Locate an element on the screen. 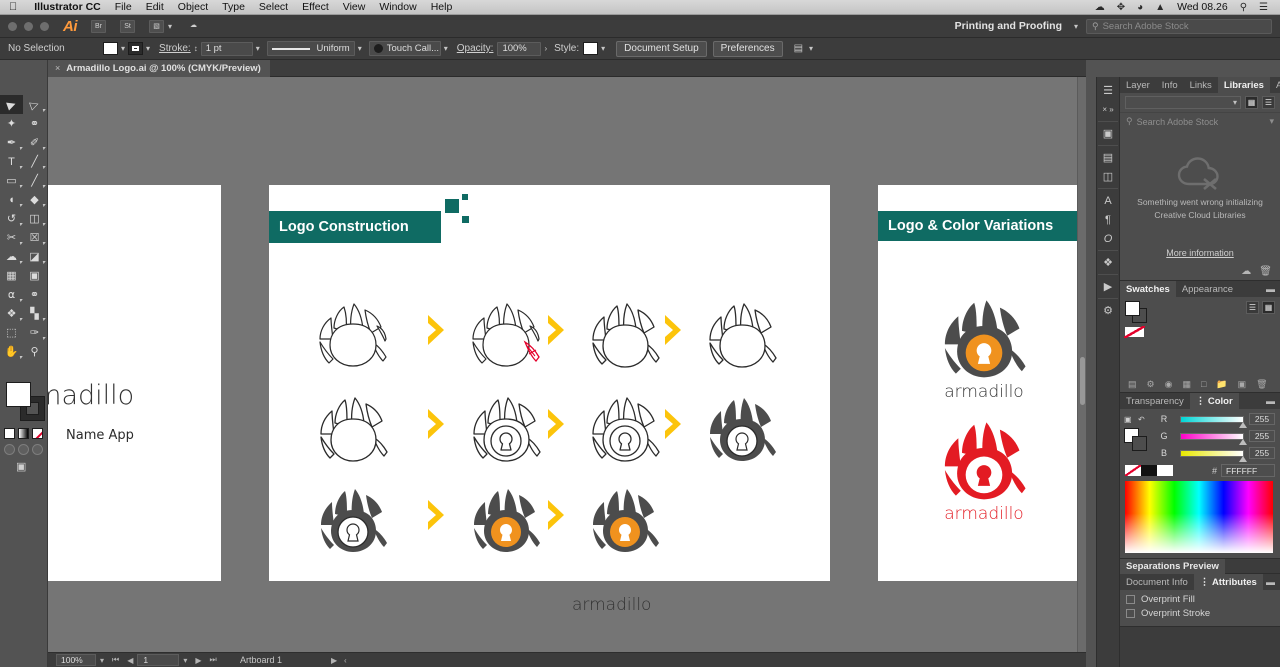 The image size is (1280, 667). hex-value-field: FFFFFF is located at coordinates (1248, 470).